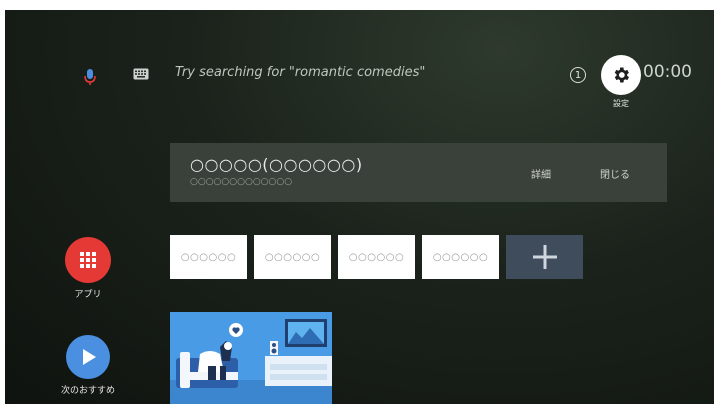 The height and width of the screenshot is (409, 719). I want to click on living-room-illustration, so click(251, 358).